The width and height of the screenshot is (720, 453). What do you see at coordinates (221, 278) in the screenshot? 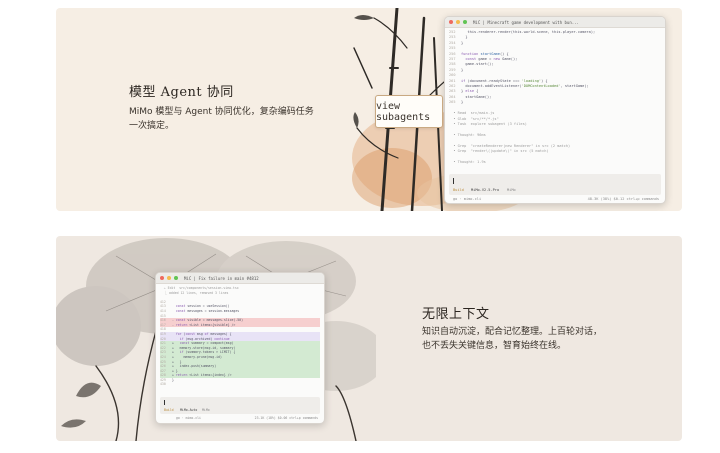
I see `window-title: MiC | Fix failure in main #4812` at bounding box center [221, 278].